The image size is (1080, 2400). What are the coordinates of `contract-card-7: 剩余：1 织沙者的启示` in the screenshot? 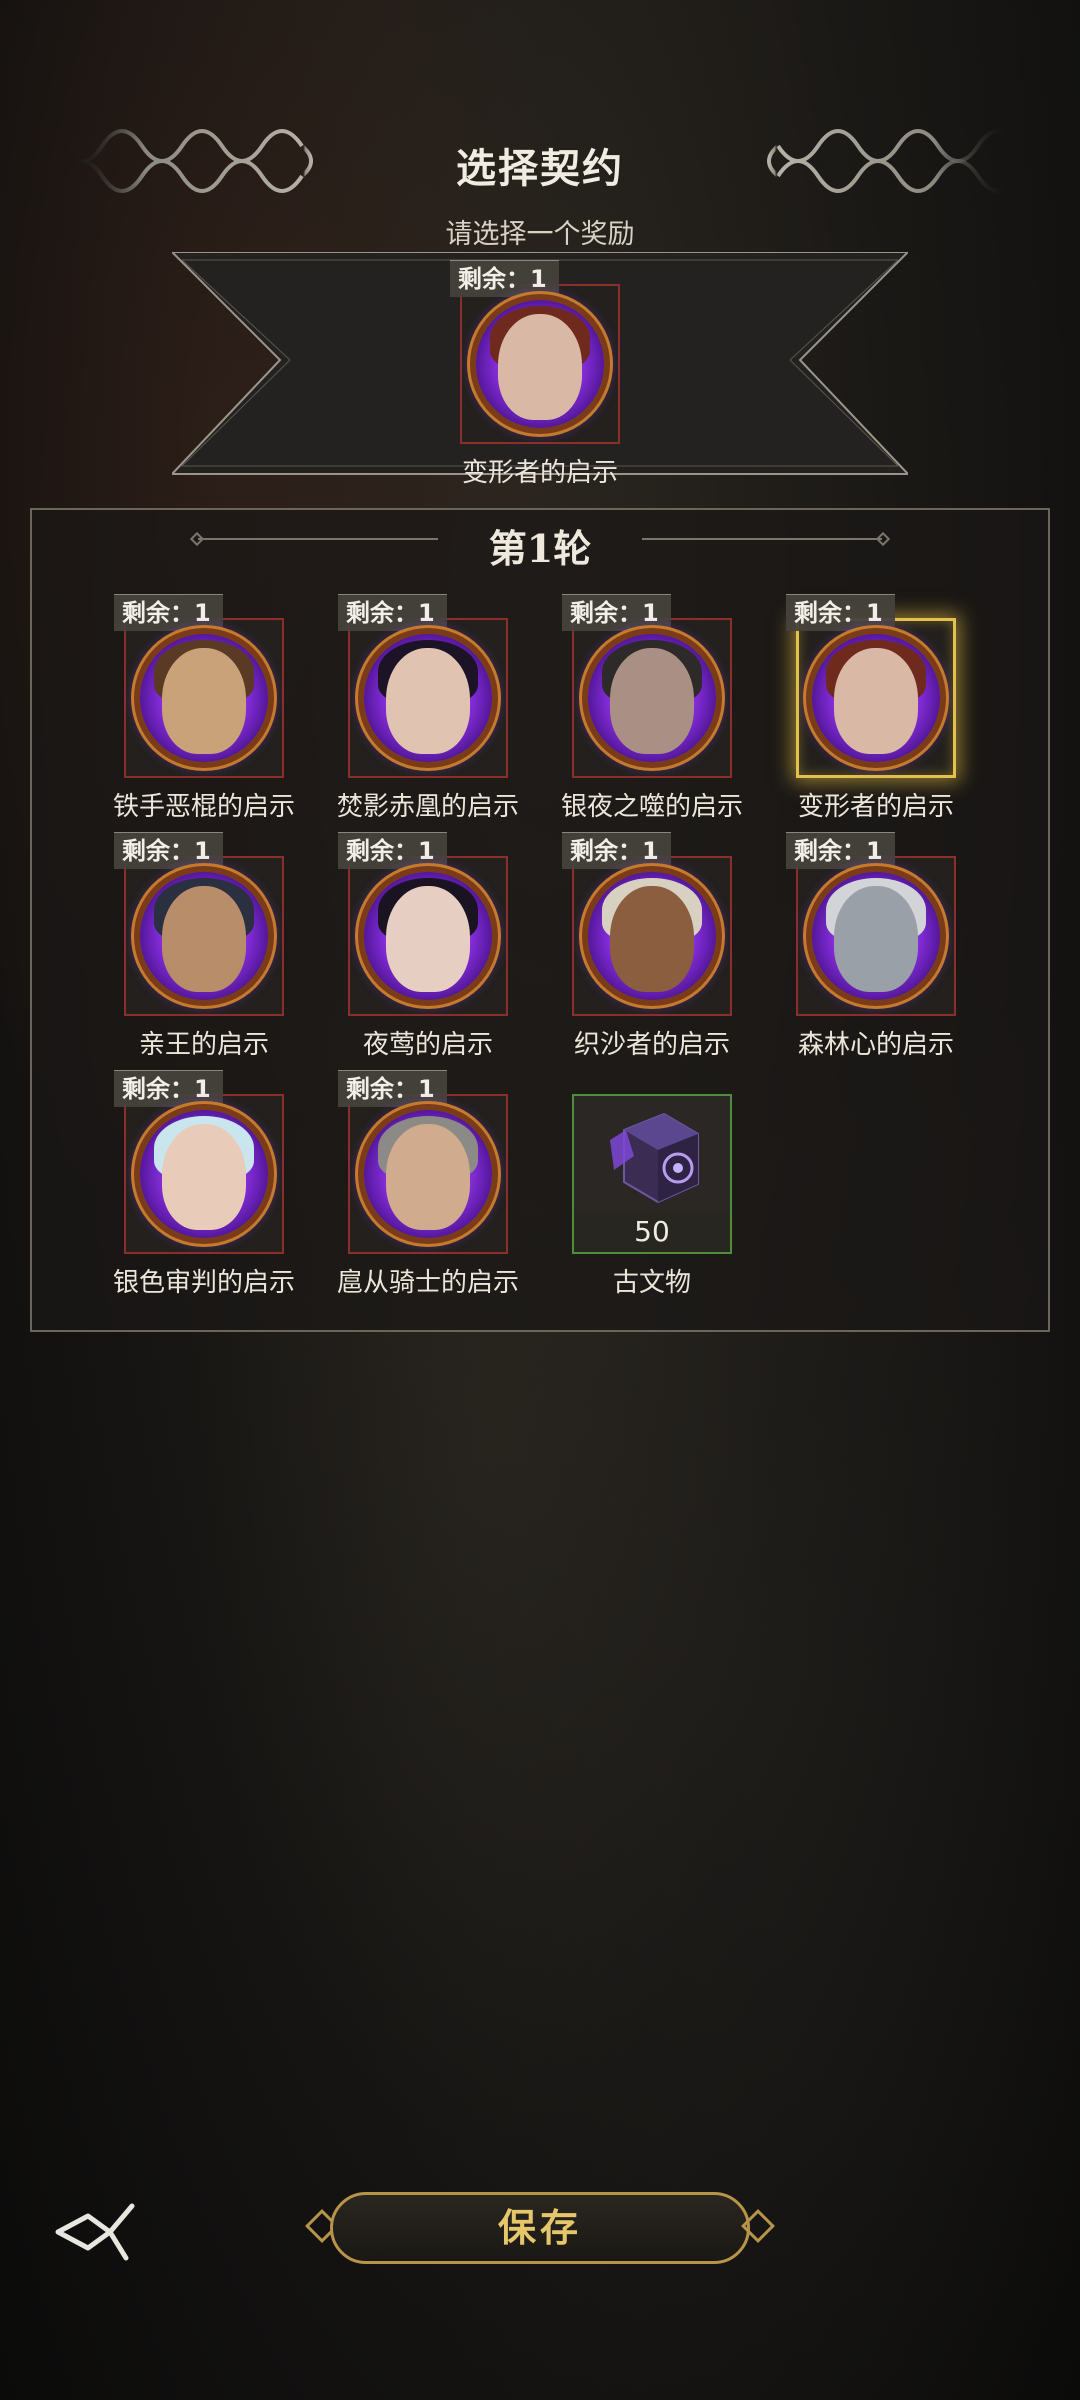 It's located at (647, 946).